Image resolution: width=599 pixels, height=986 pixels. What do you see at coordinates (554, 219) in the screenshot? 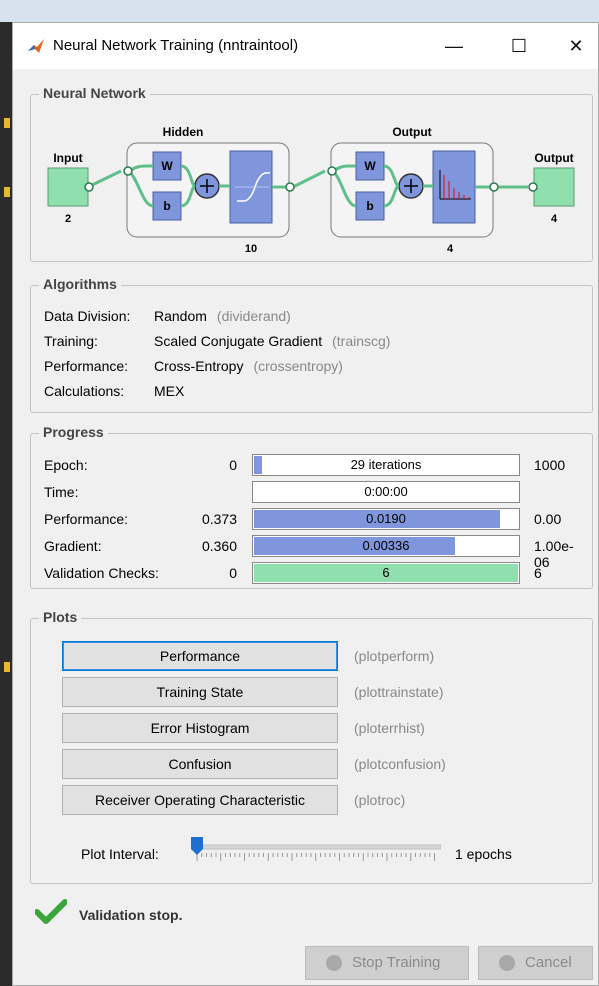
I see `output-size: 4` at bounding box center [554, 219].